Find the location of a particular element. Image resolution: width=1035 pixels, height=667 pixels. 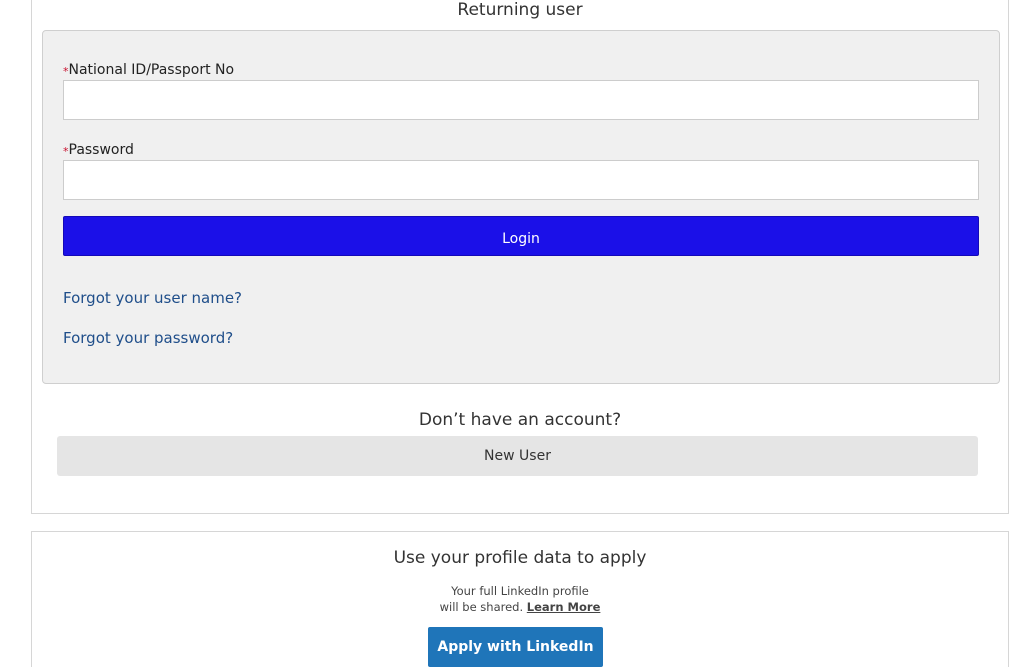

learn-more-link: Learn More is located at coordinates (564, 607).